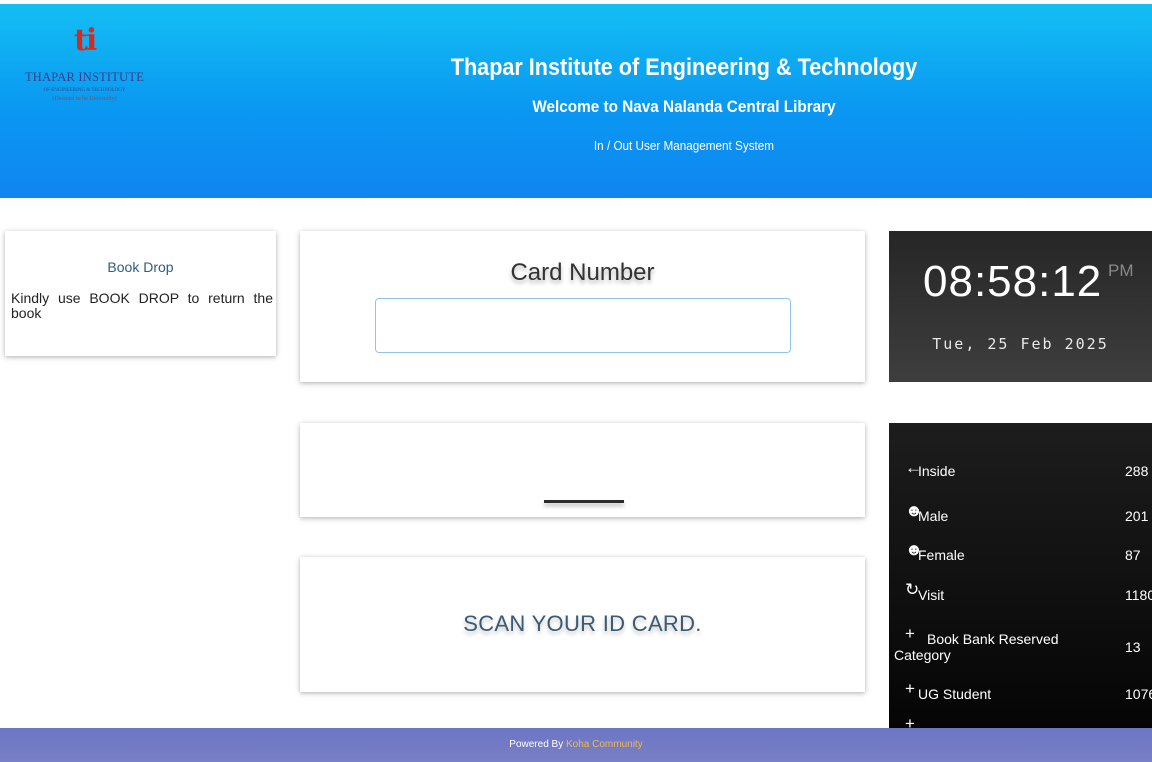 This screenshot has height=762, width=1152. Describe the element at coordinates (537, 744) in the screenshot. I see `footer-prefix: Powered By` at that location.